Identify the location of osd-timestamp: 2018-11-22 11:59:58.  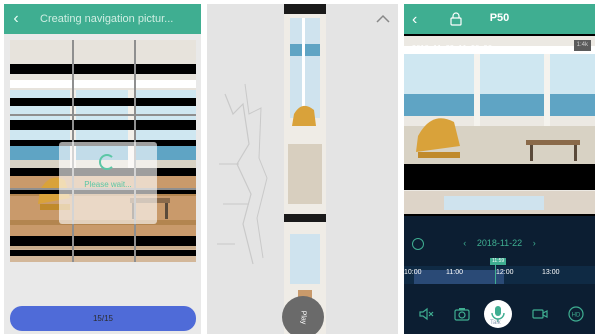
(452, 48).